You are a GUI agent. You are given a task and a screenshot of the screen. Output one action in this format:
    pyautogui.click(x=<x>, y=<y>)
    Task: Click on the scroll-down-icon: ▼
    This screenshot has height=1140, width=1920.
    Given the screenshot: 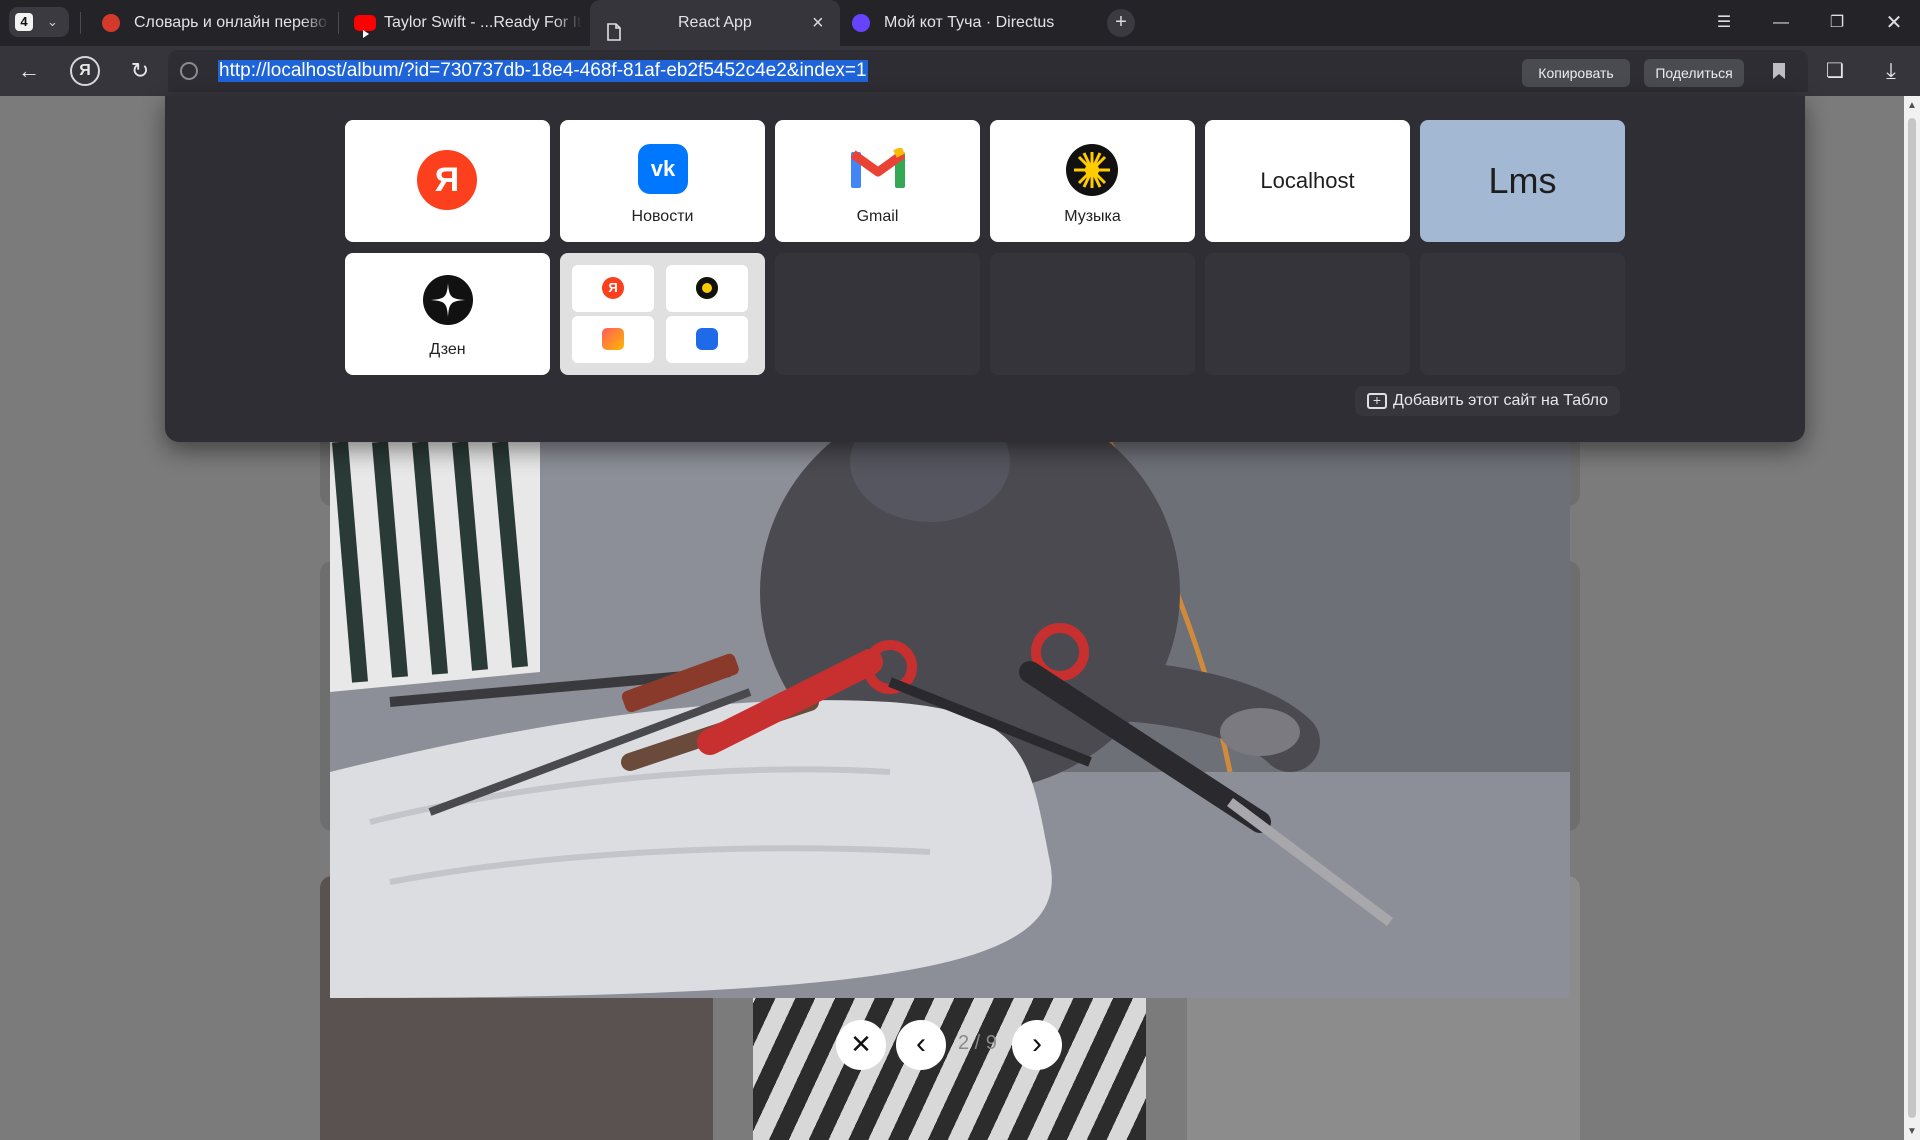 What is the action you would take?
    pyautogui.click(x=1912, y=1131)
    